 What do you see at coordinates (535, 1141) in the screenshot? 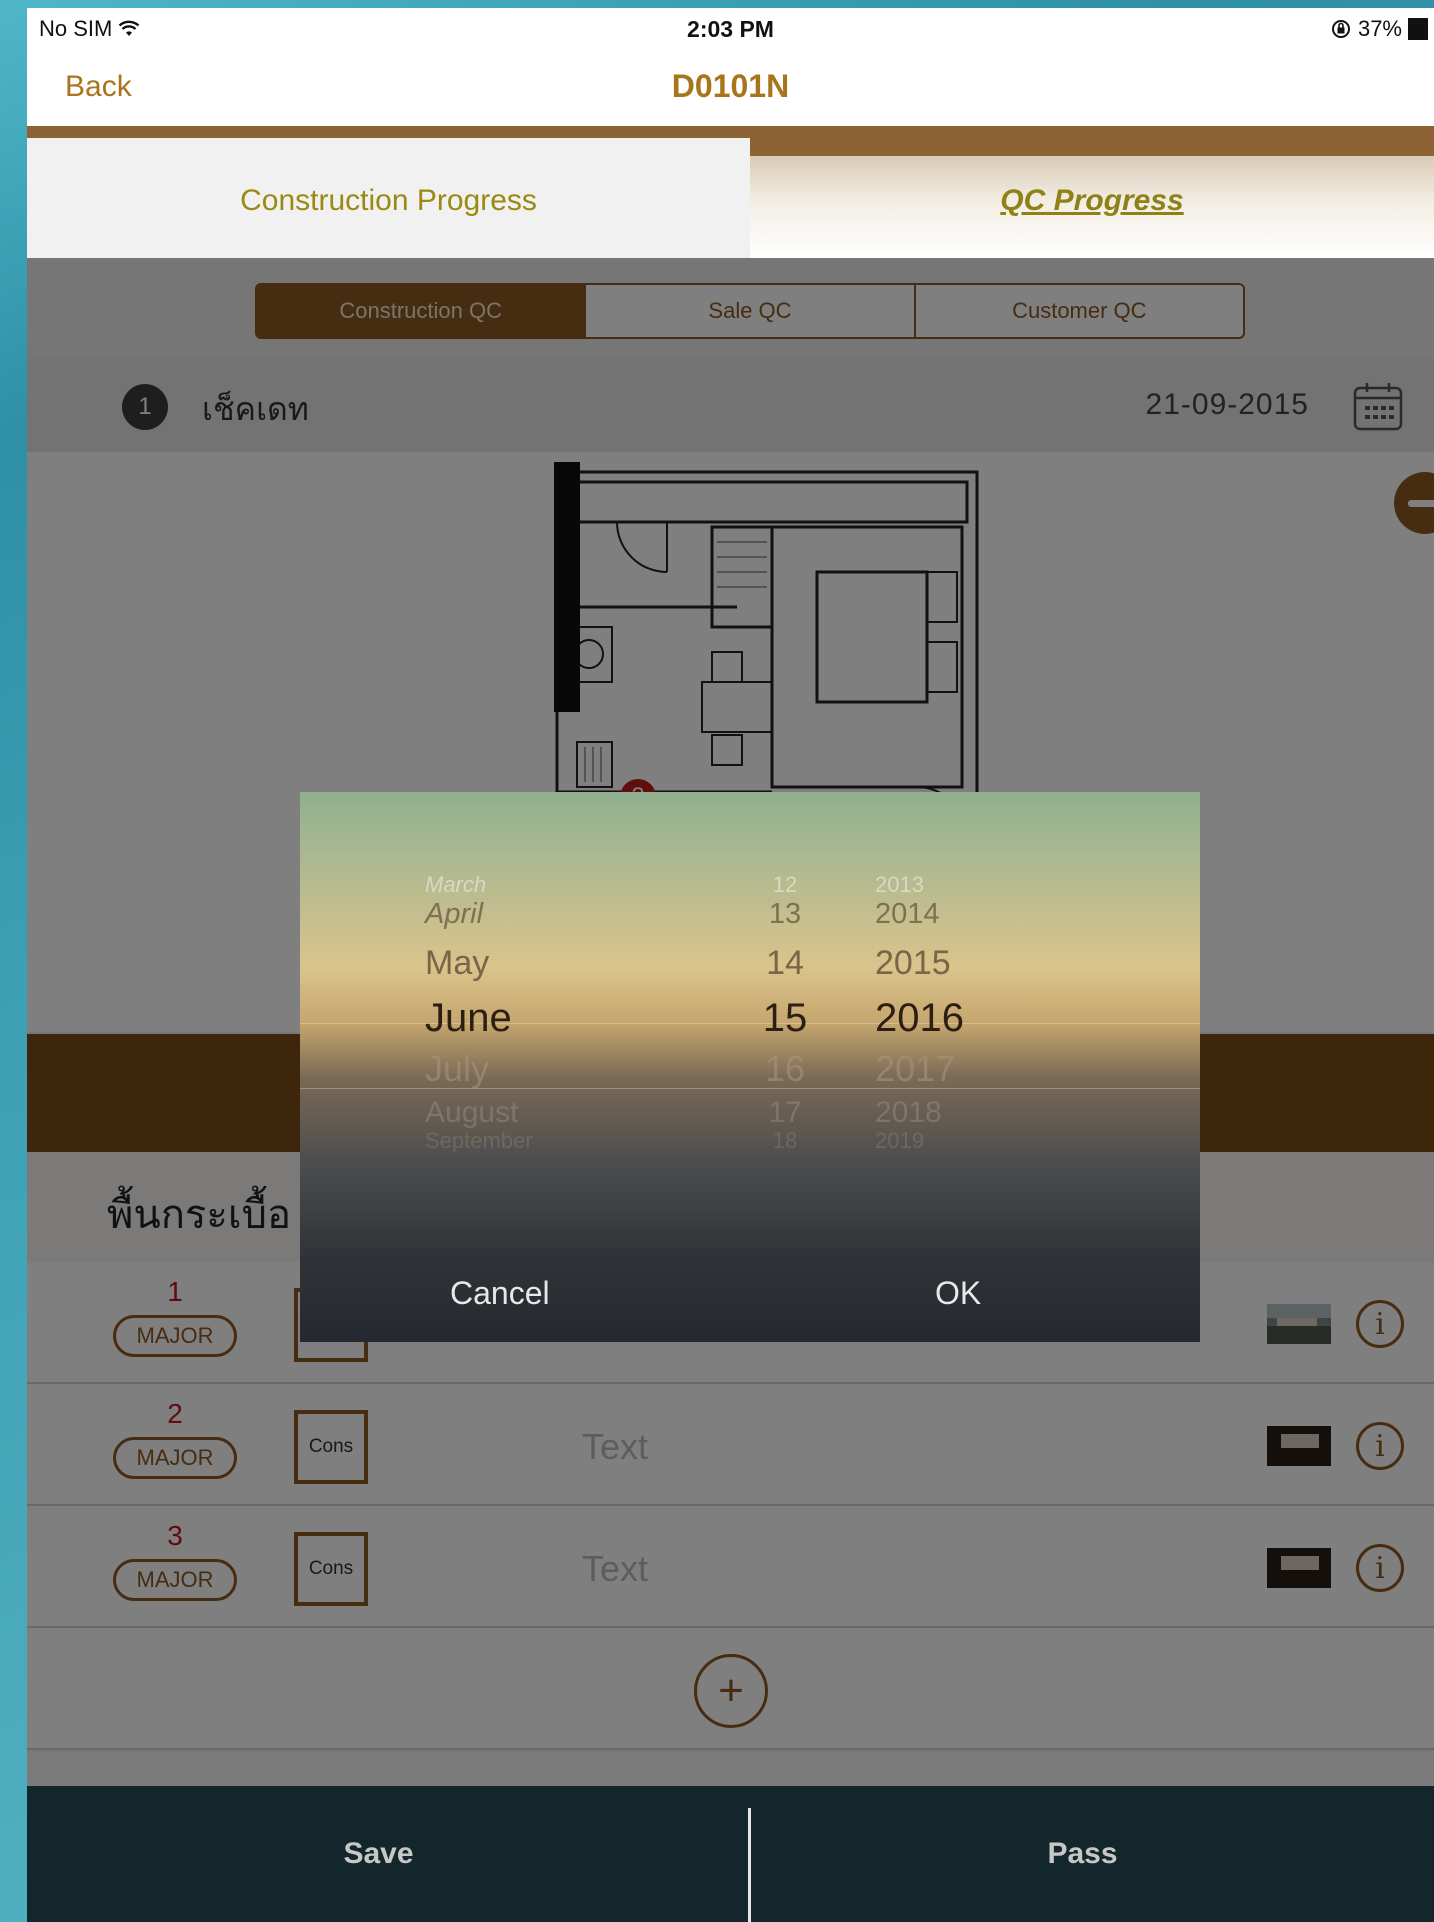
I see `month-option: September` at bounding box center [535, 1141].